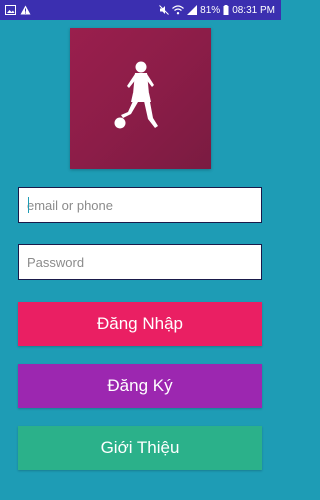  I want to click on login-button: Đăng Nhập, so click(140, 324).